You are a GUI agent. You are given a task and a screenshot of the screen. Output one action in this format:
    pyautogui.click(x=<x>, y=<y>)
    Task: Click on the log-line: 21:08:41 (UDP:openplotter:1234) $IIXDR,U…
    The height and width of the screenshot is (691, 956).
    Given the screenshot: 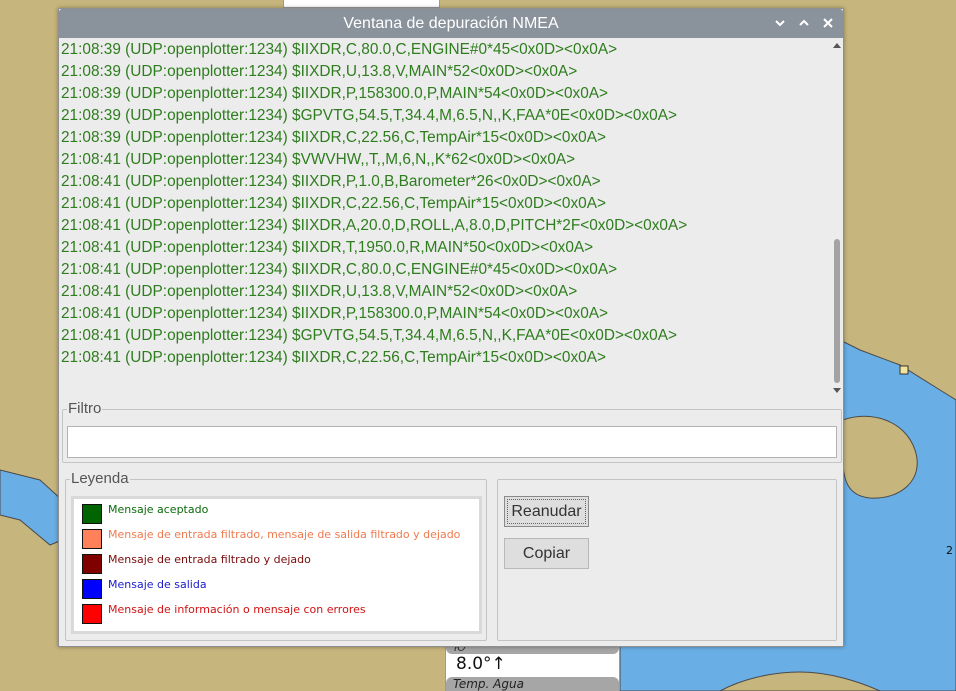 What is the action you would take?
    pyautogui.click(x=319, y=291)
    